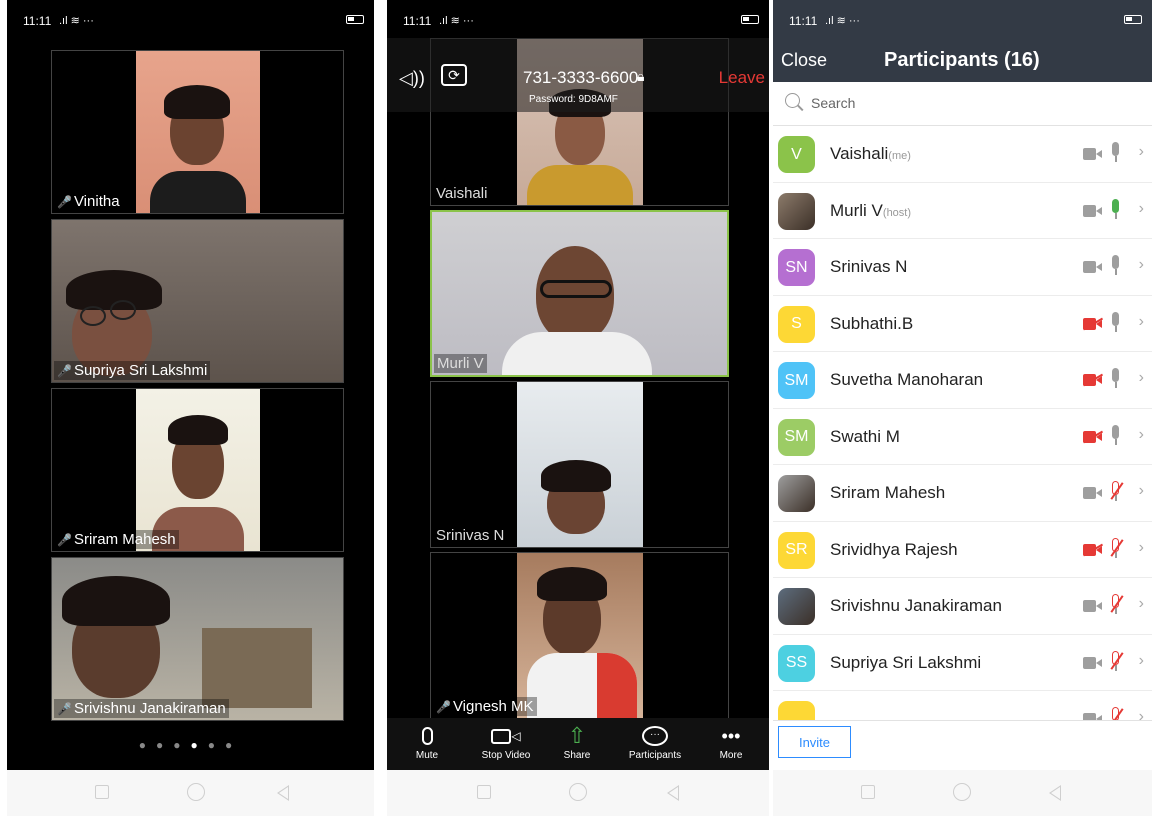 This screenshot has width=1152, height=816. I want to click on video-tile: 🎤 Supriya Sri Lakshmi, so click(197, 301).